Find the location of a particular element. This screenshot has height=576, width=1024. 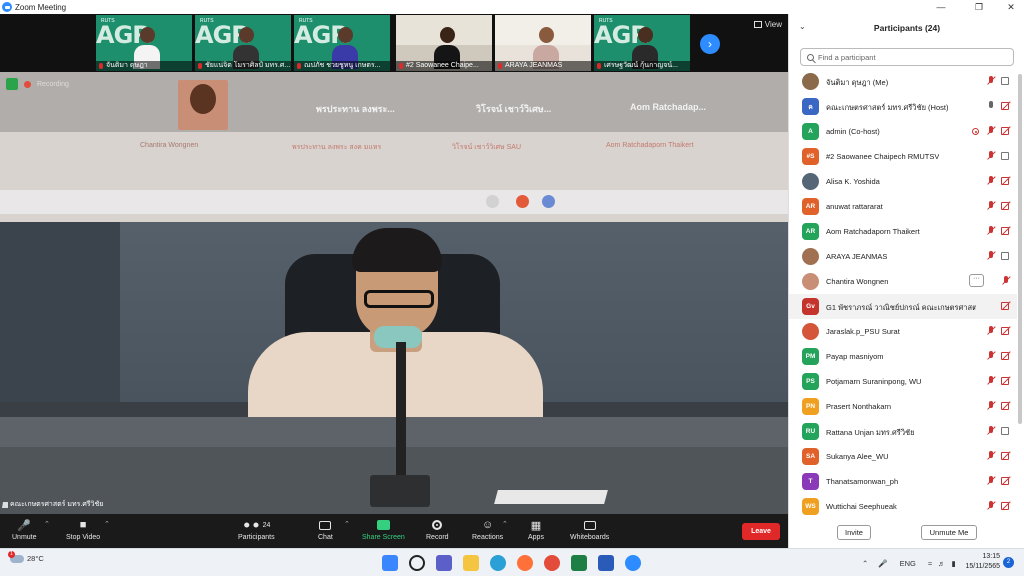

unmute-button: 🎤 Unmute is located at coordinates (24, 532).